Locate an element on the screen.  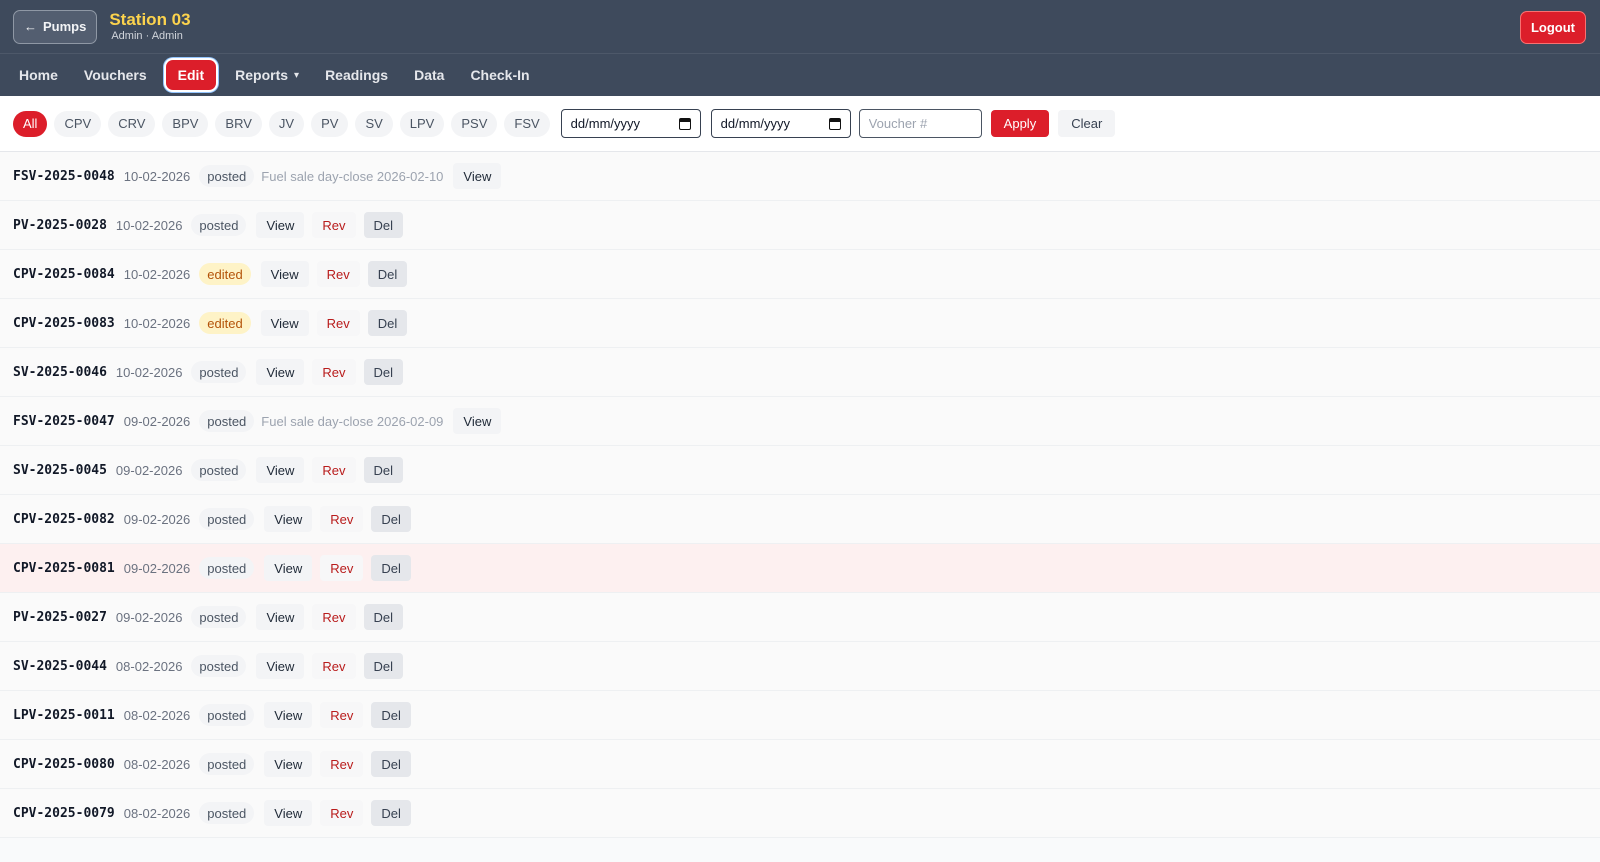
logout-button: Logout is located at coordinates (1552, 27).